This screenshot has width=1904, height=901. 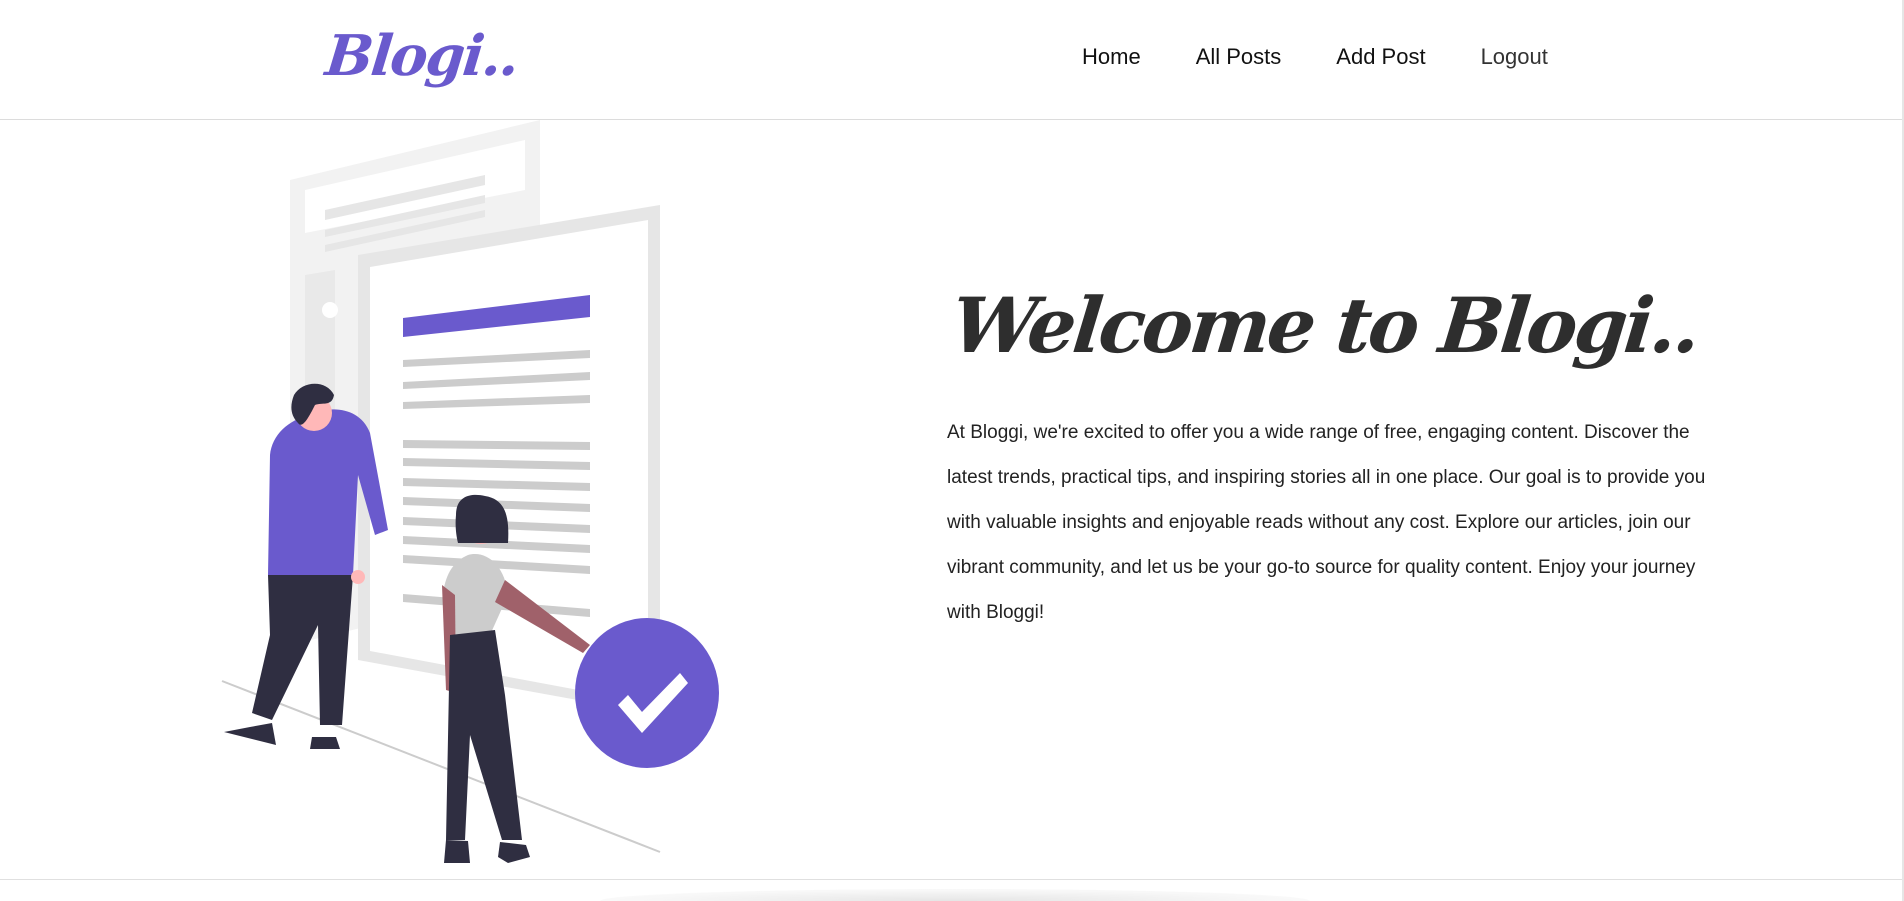 I want to click on nav-links: Home All Posts Add Post Logout, so click(x=1315, y=57).